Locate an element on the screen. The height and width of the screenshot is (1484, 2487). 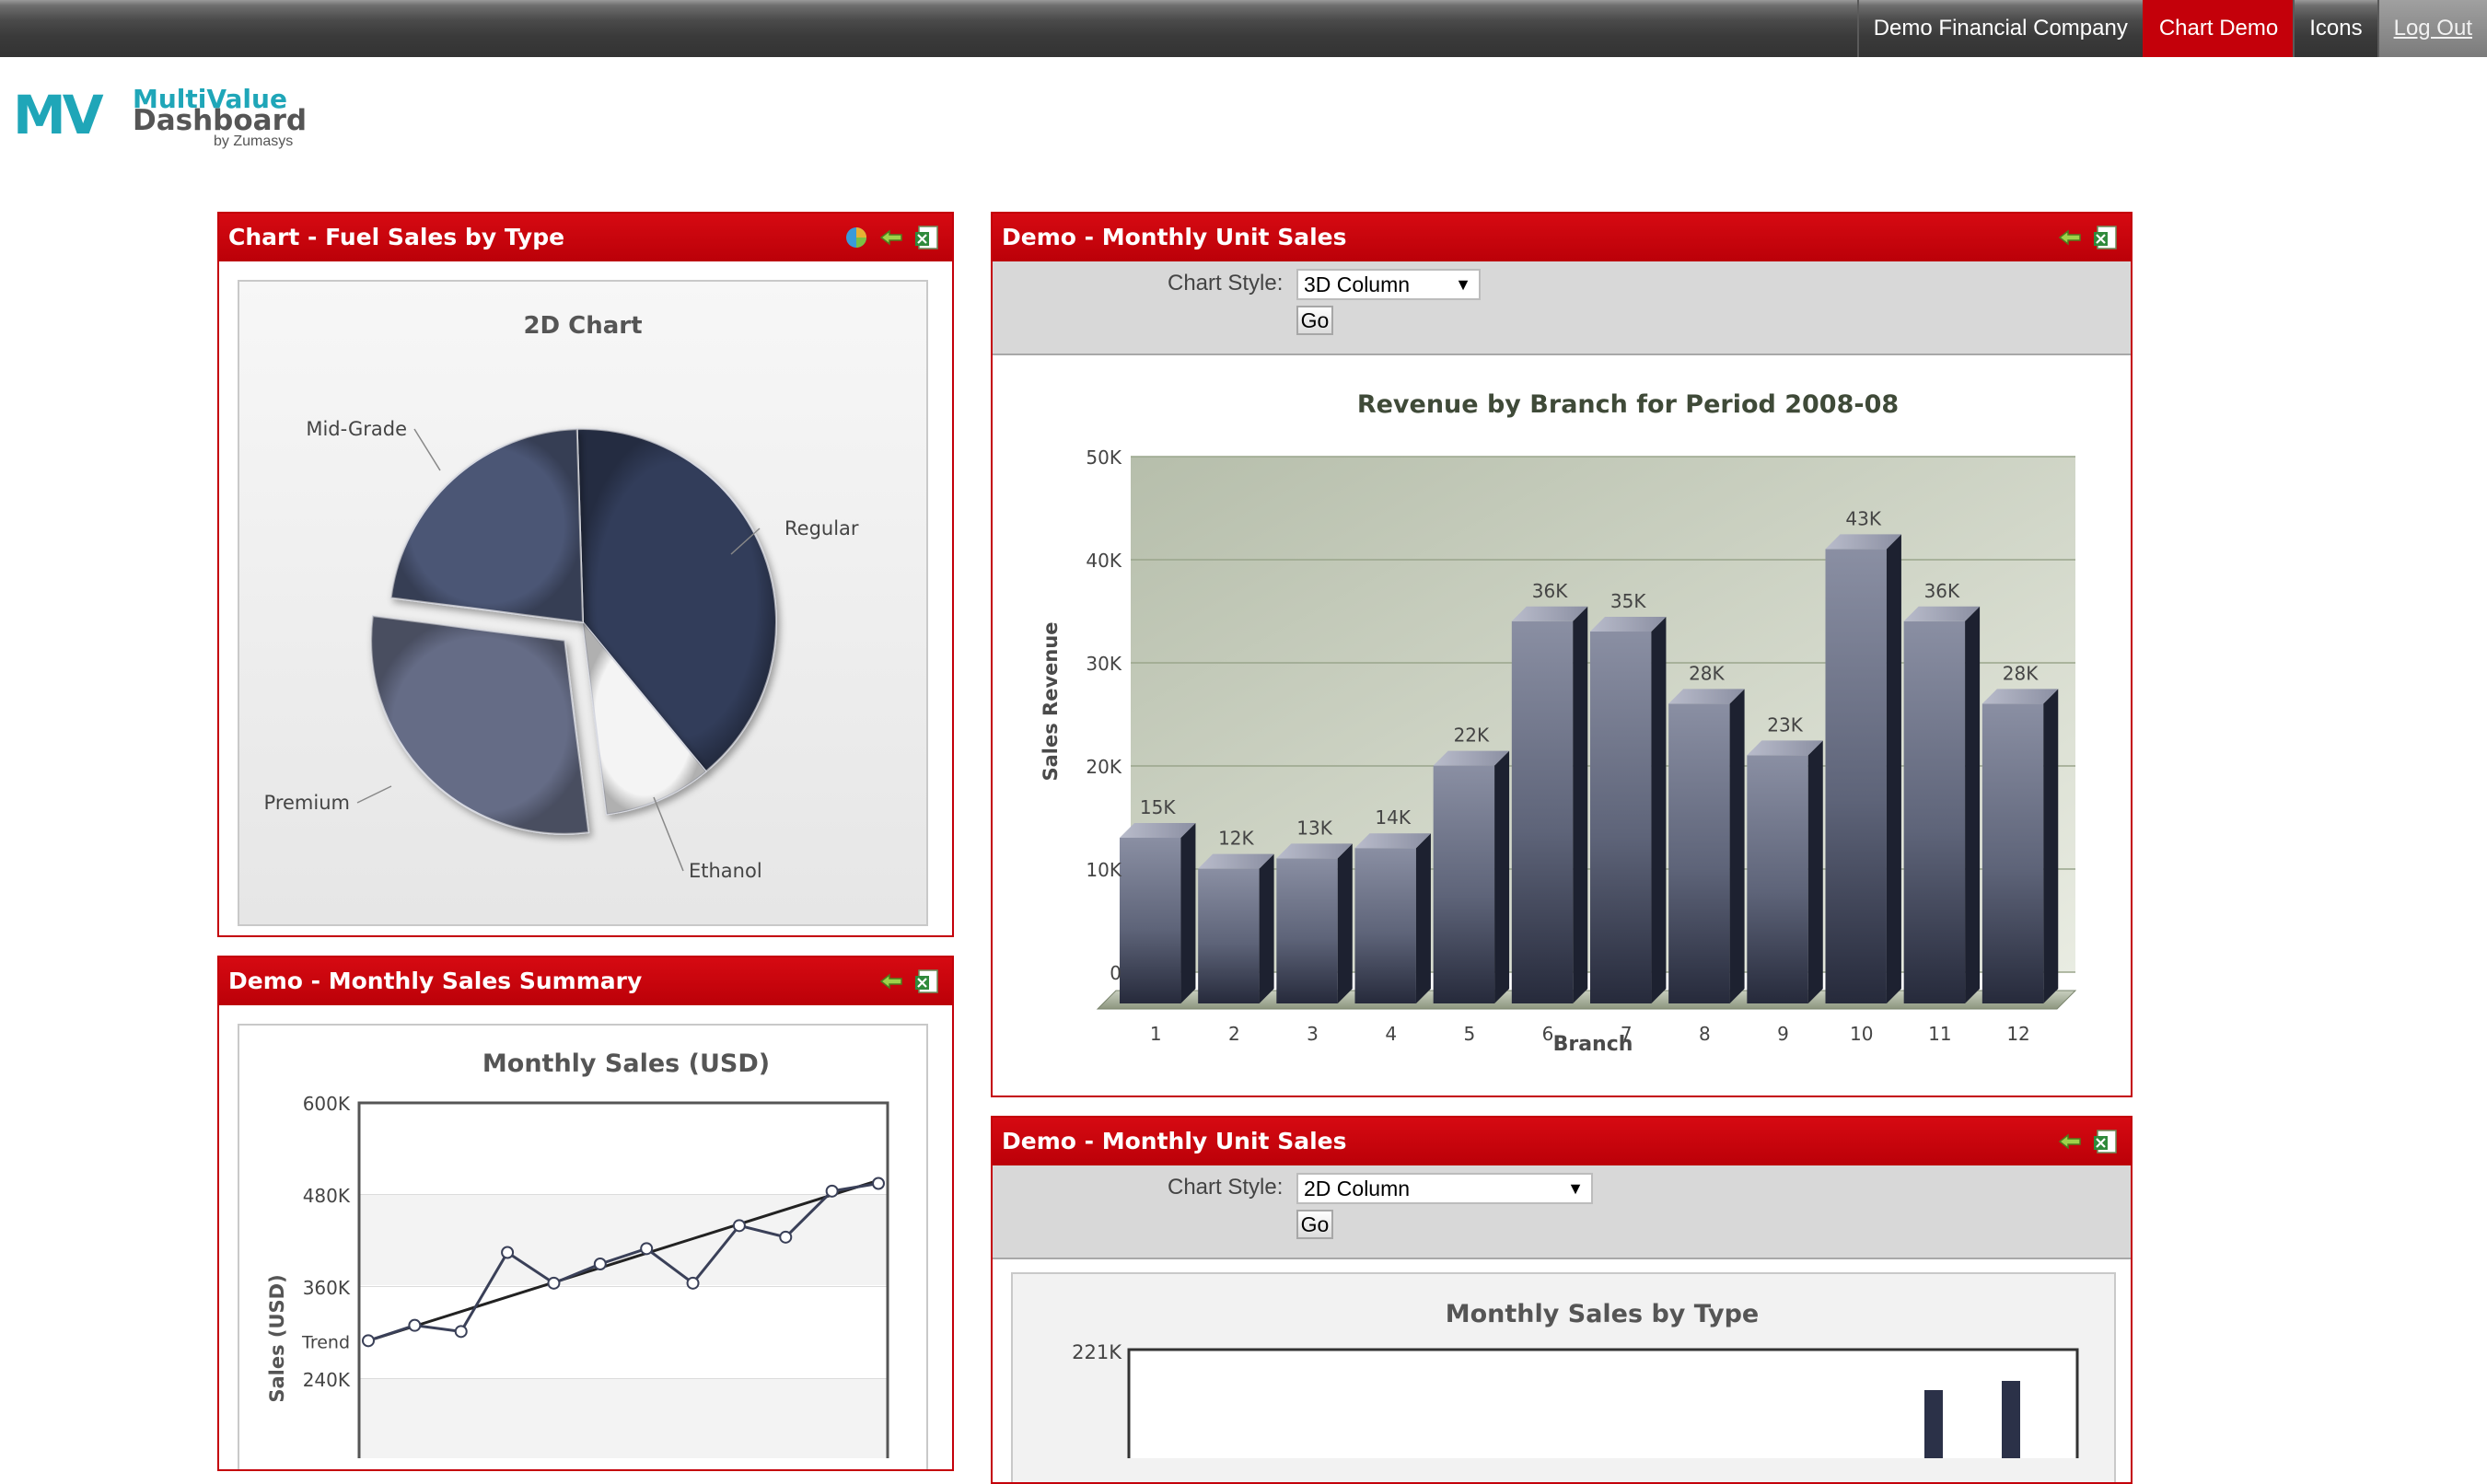
line-y-tick: 480K is located at coordinates (327, 1196).